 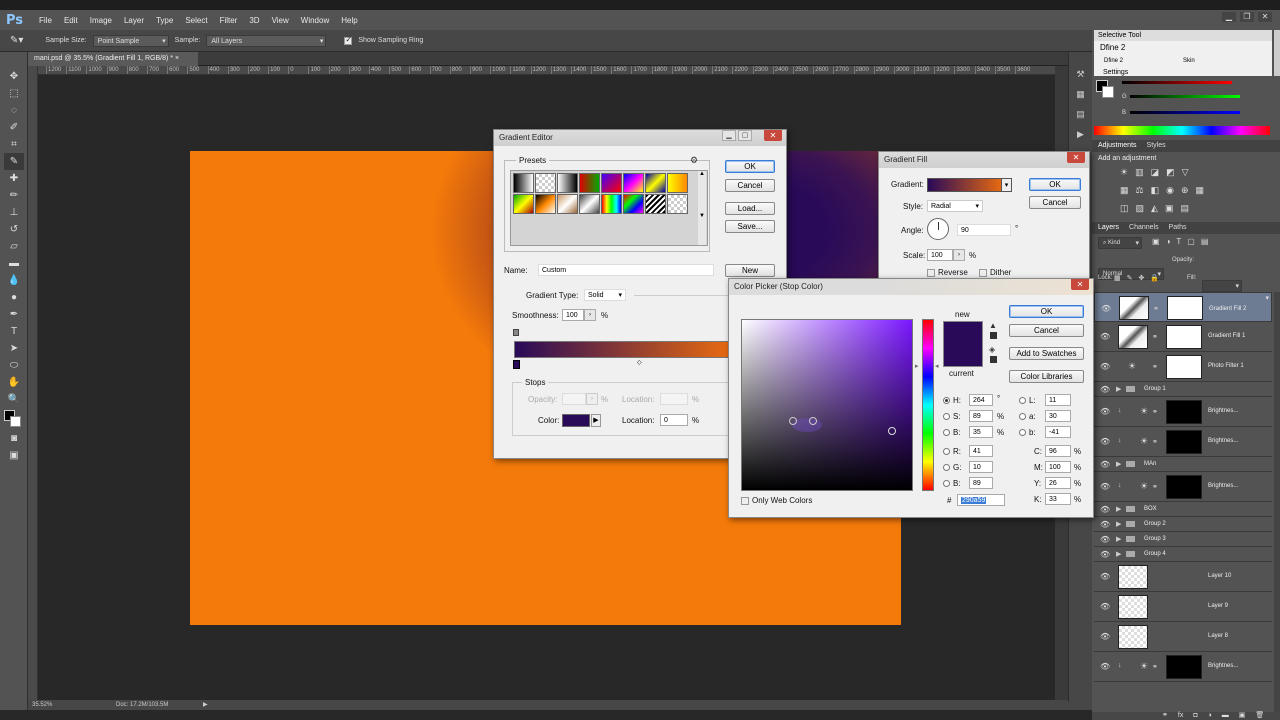 I want to click on color-stop-handle-left, so click(x=516, y=364).